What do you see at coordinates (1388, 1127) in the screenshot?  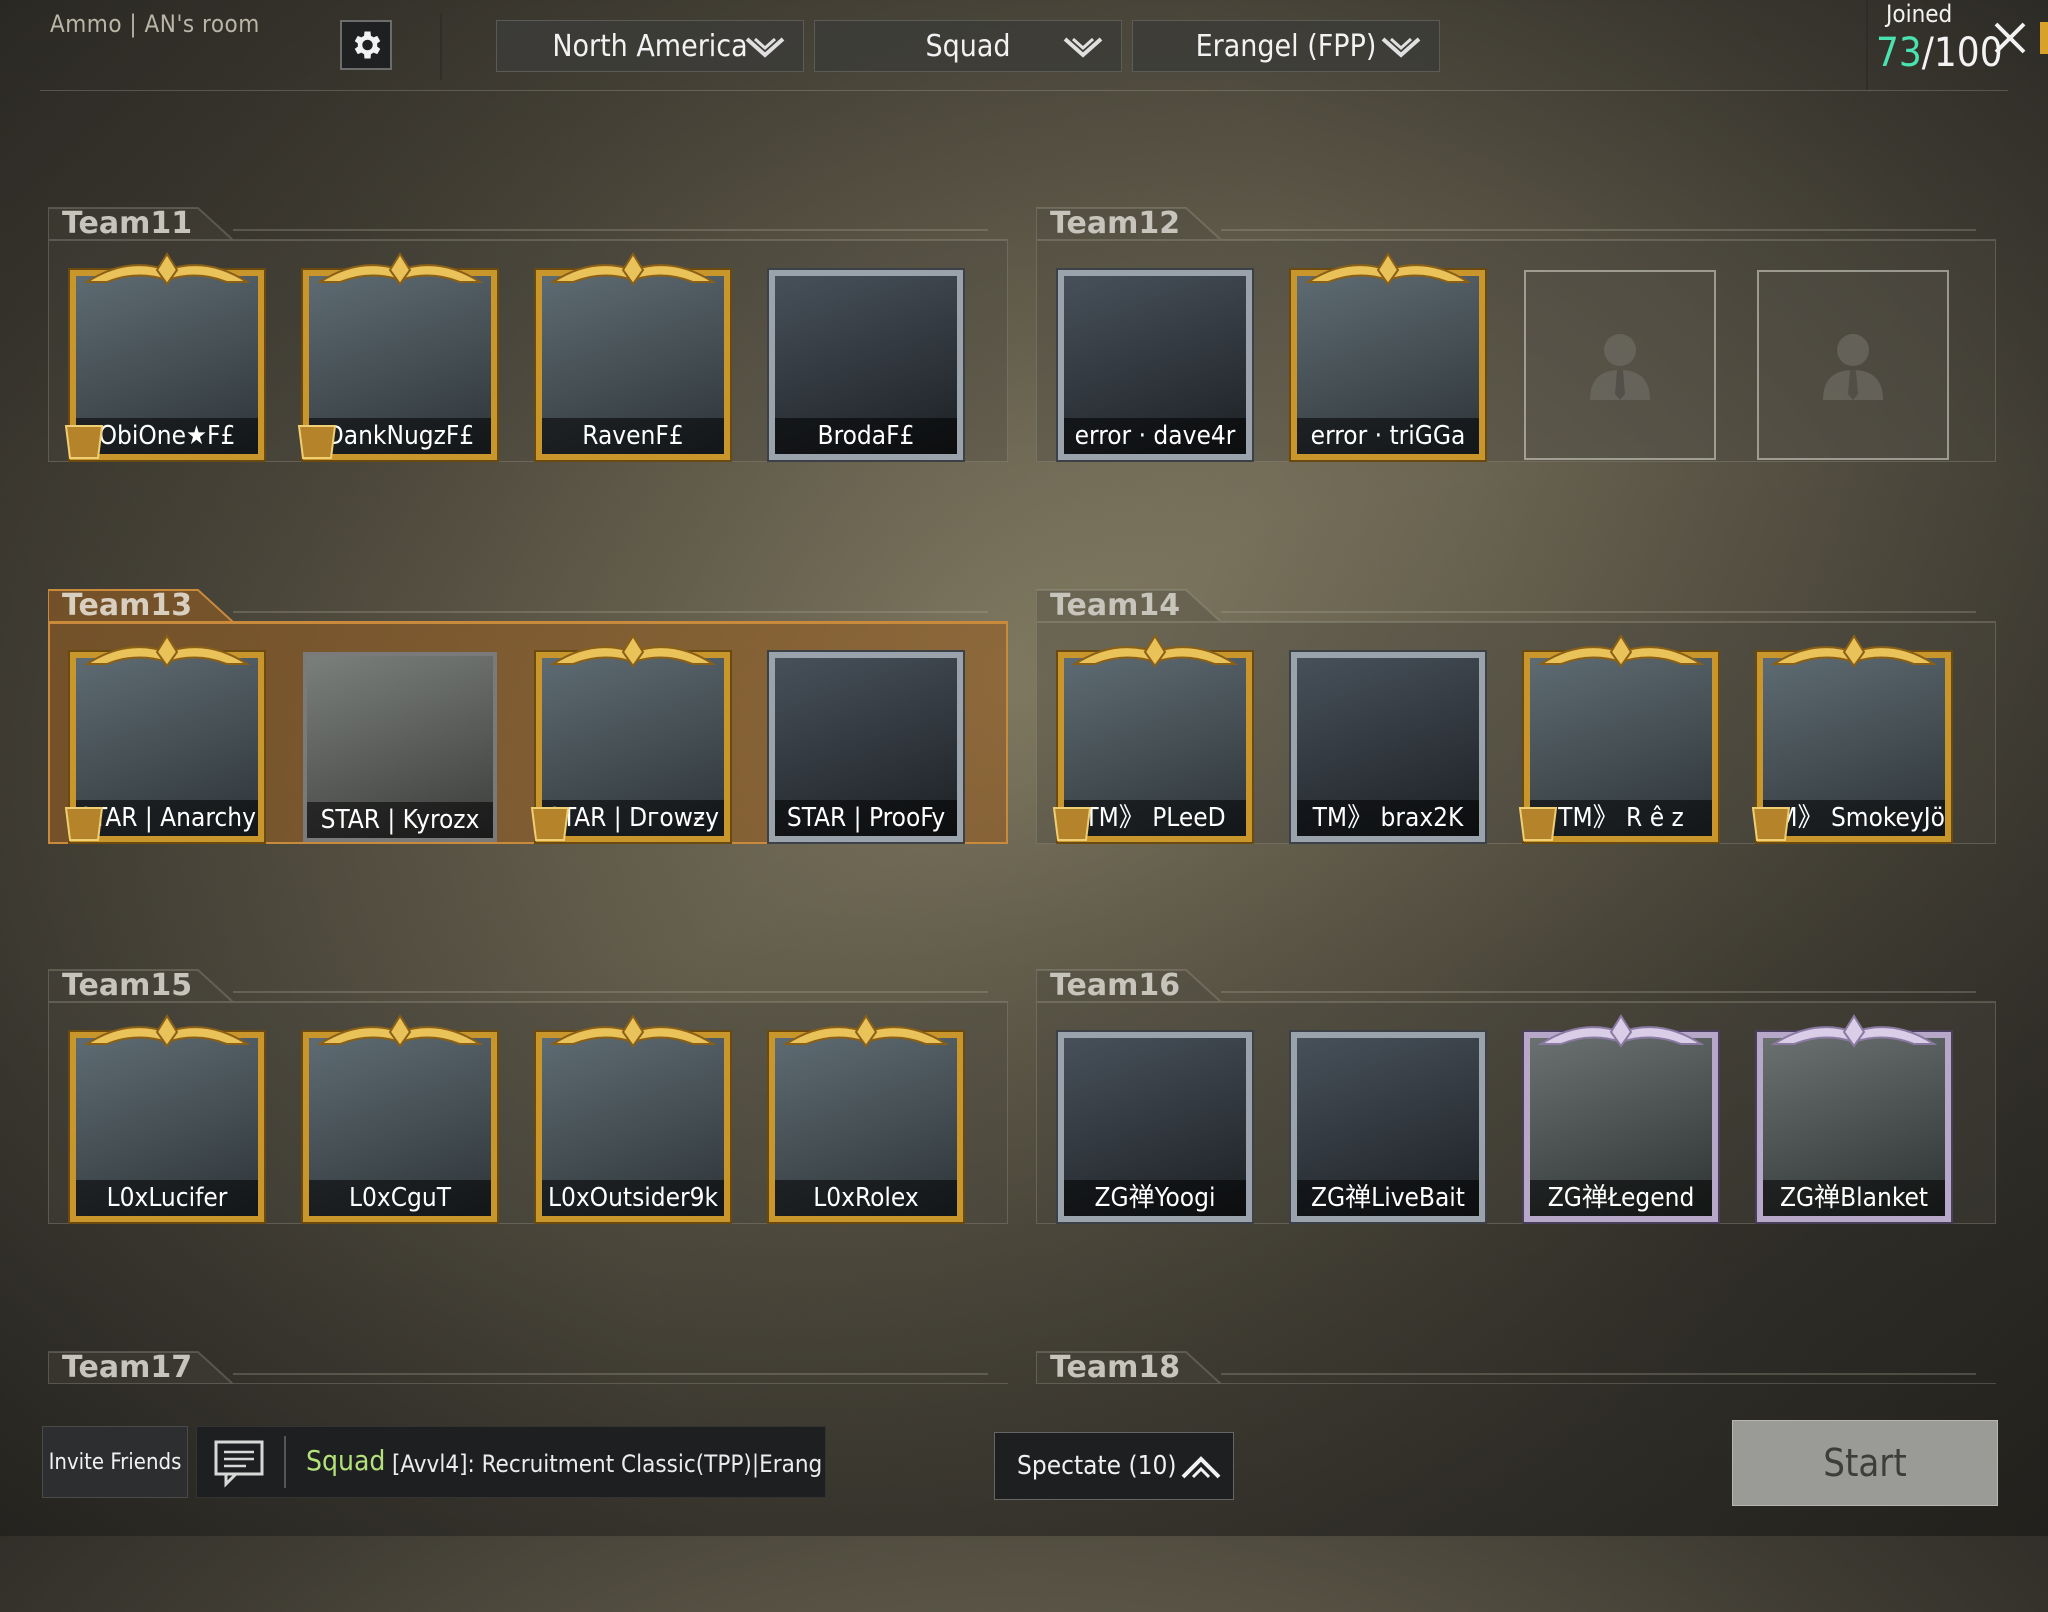 I see `avatar-frame: ZG禅LiveBait` at bounding box center [1388, 1127].